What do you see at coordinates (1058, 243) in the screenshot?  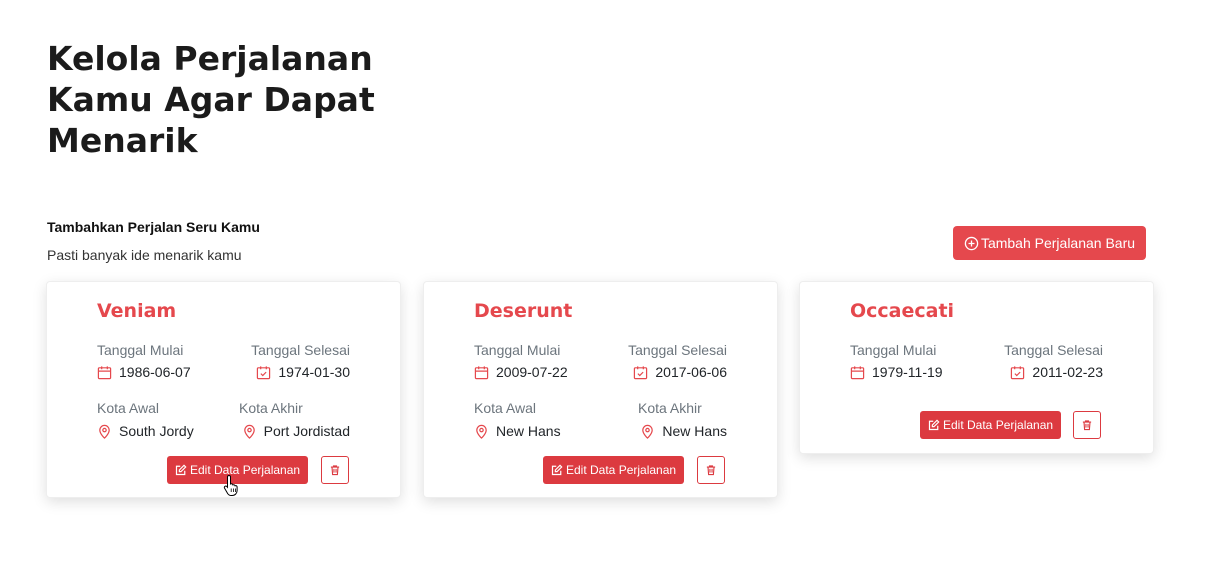 I see `add-trip-label: Tambah Perjalanan Baru` at bounding box center [1058, 243].